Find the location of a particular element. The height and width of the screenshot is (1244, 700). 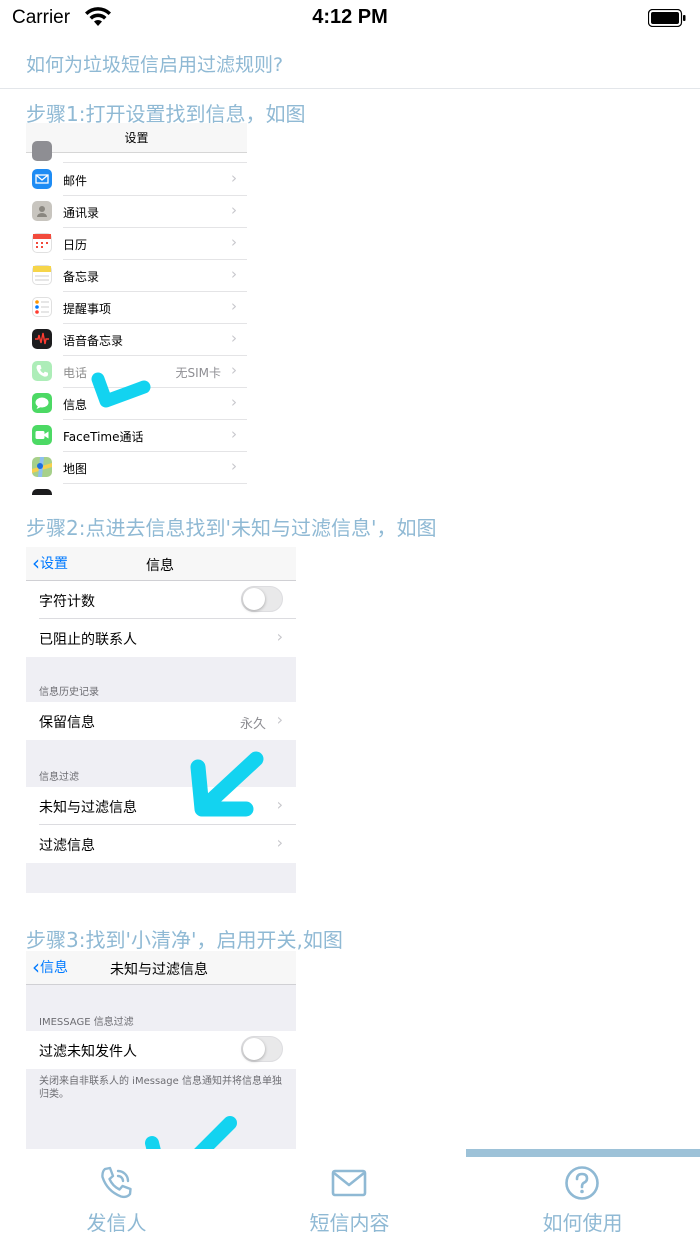

tab-how-to-use: 如何使用 is located at coordinates (583, 1196).